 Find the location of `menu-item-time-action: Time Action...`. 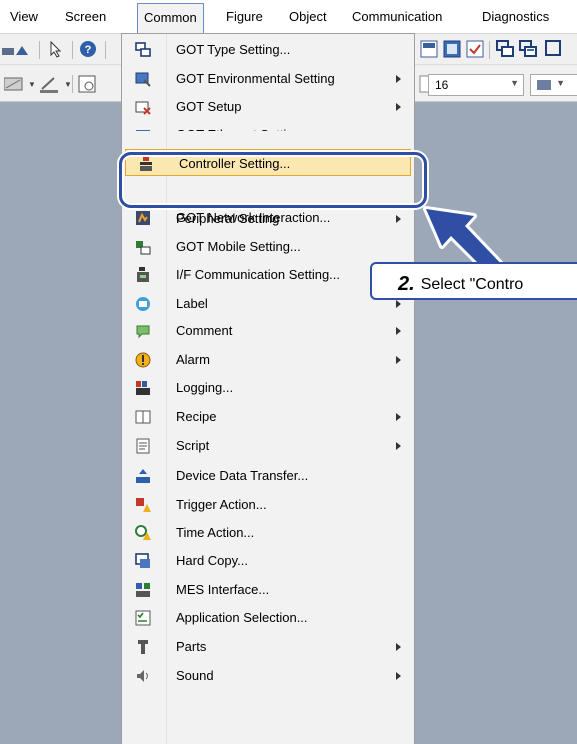

menu-item-time-action: Time Action... is located at coordinates (268, 533).